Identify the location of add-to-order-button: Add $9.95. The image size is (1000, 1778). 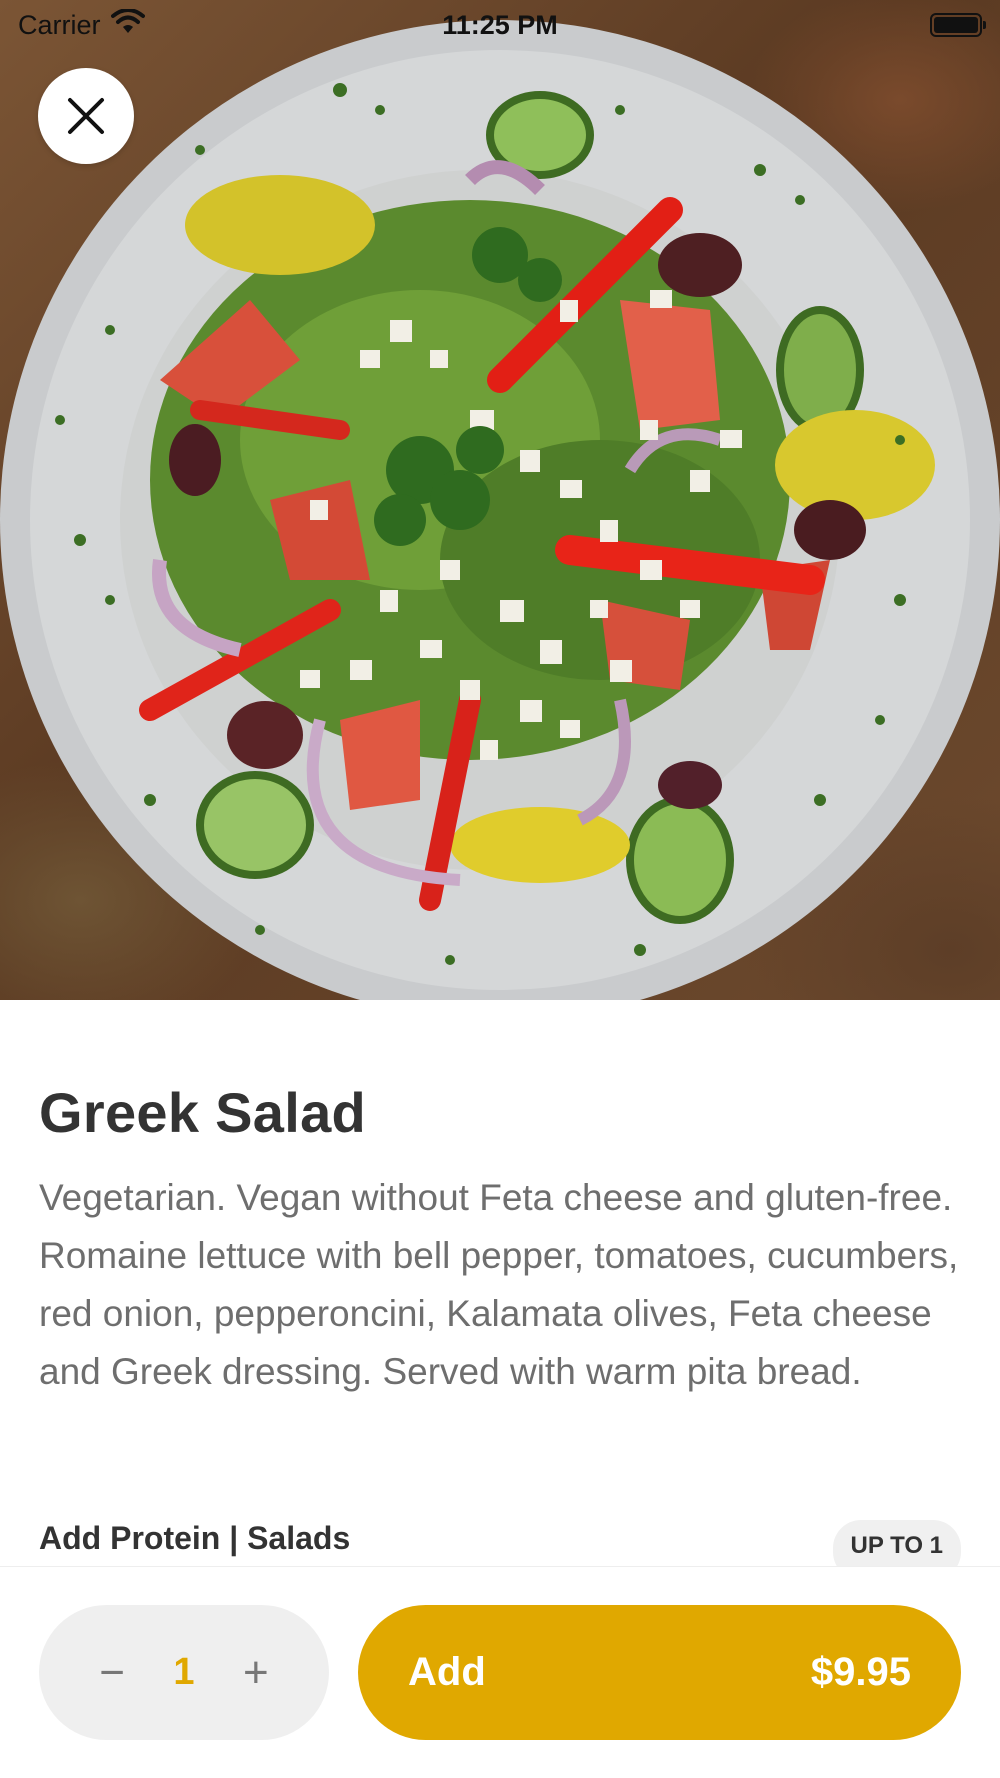
(659, 1672).